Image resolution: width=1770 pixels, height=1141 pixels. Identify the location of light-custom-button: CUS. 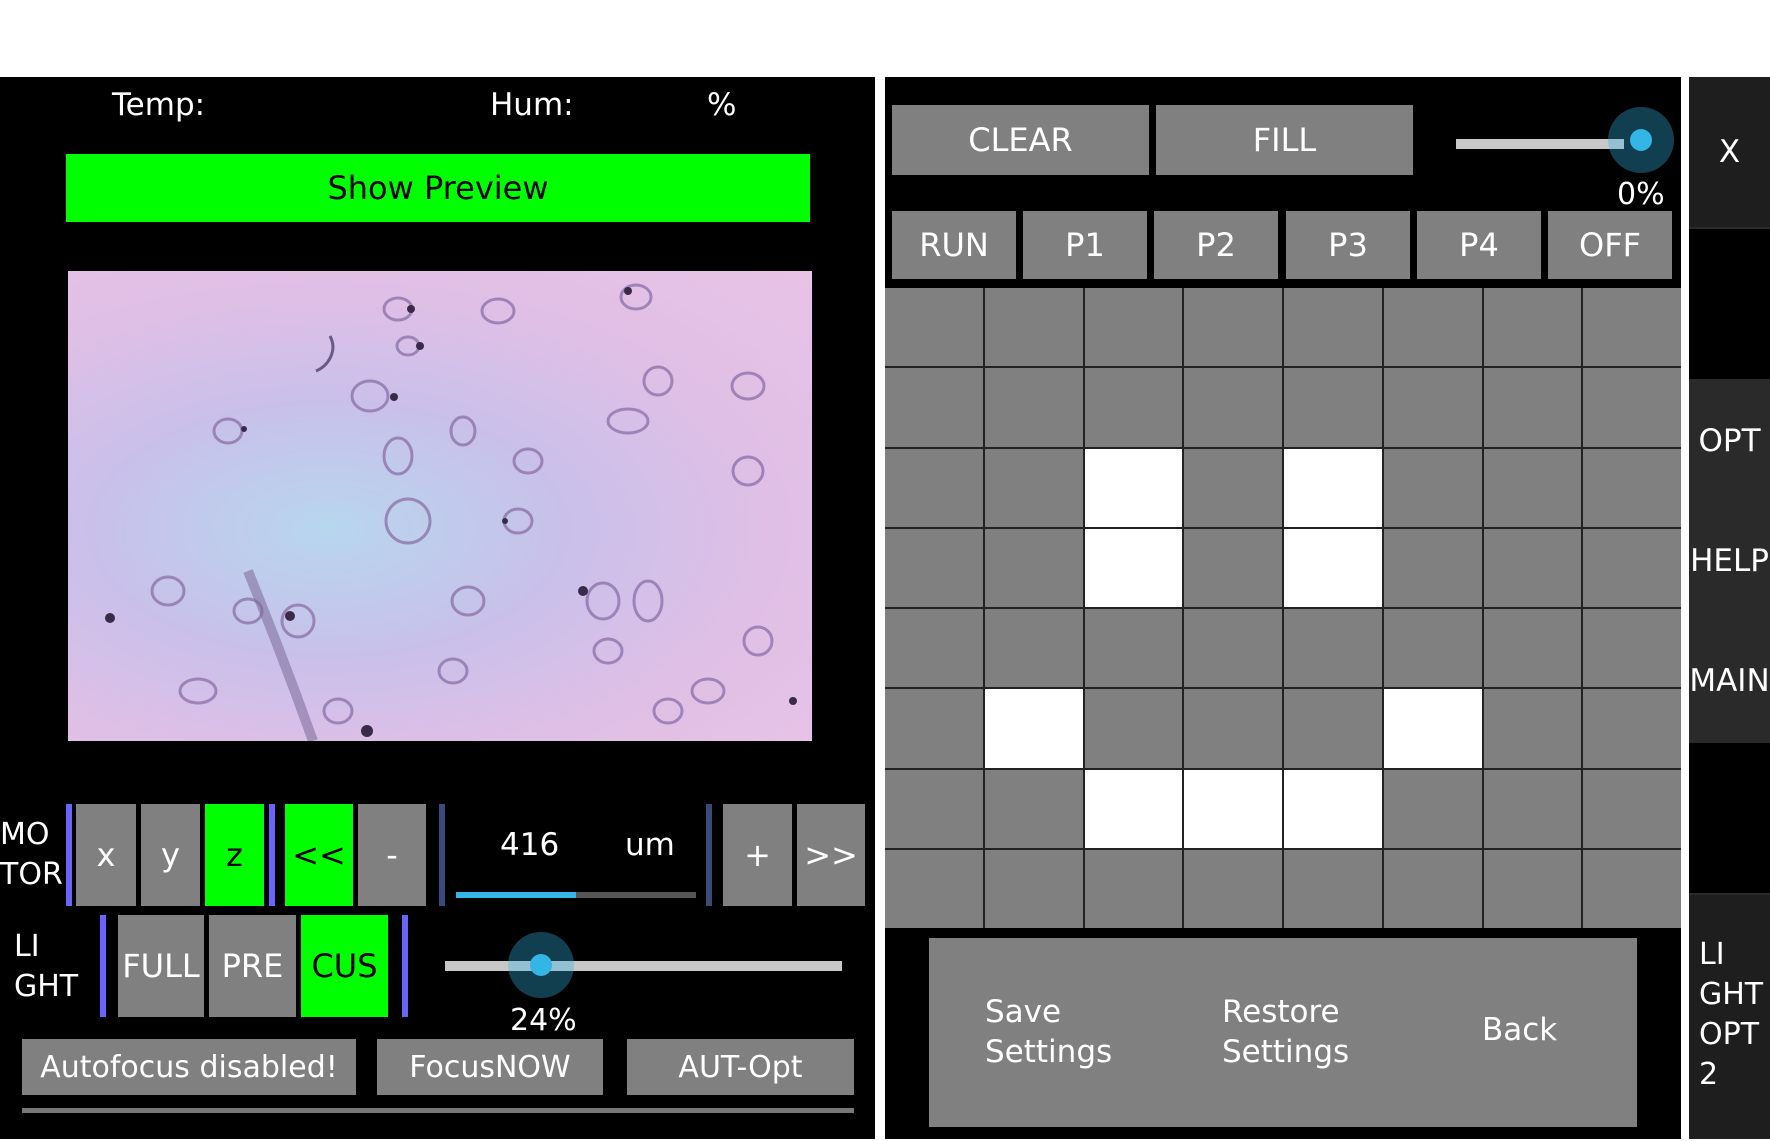
(344, 966).